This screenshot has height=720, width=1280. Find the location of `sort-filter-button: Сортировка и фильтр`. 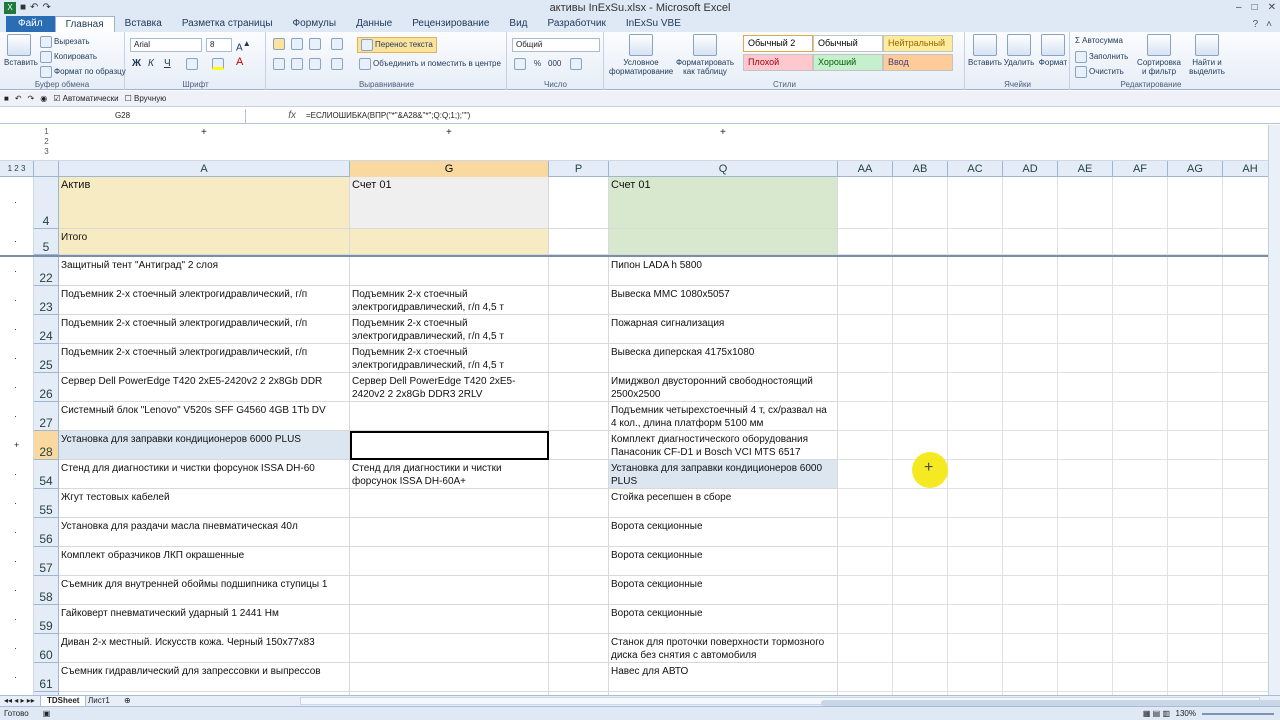

sort-filter-button: Сортировка и фильтр is located at coordinates (1159, 55).